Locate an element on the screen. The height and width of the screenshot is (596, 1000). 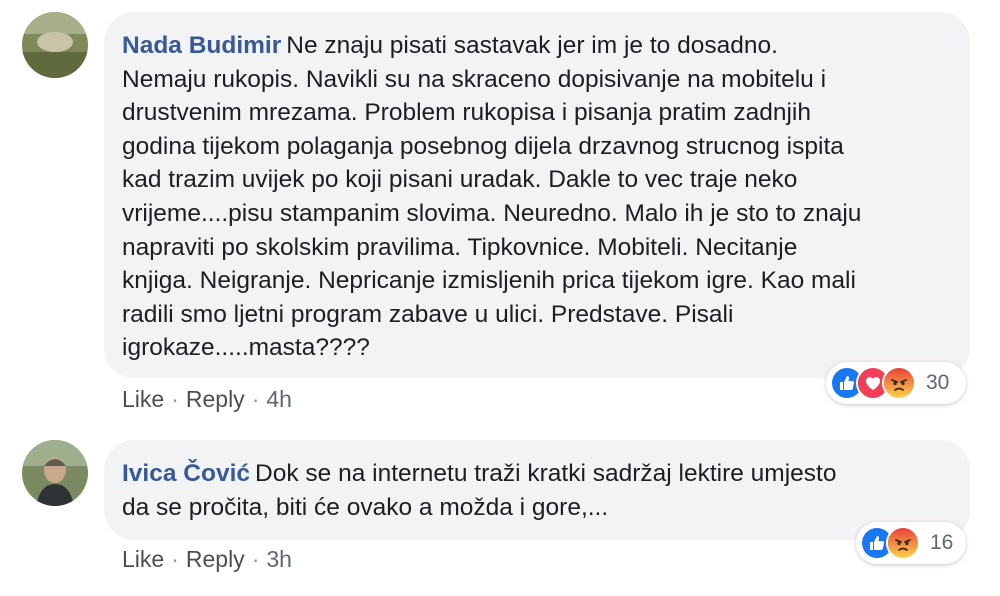
comment-actions: Like · Reply · 4h is located at coordinates (207, 399).